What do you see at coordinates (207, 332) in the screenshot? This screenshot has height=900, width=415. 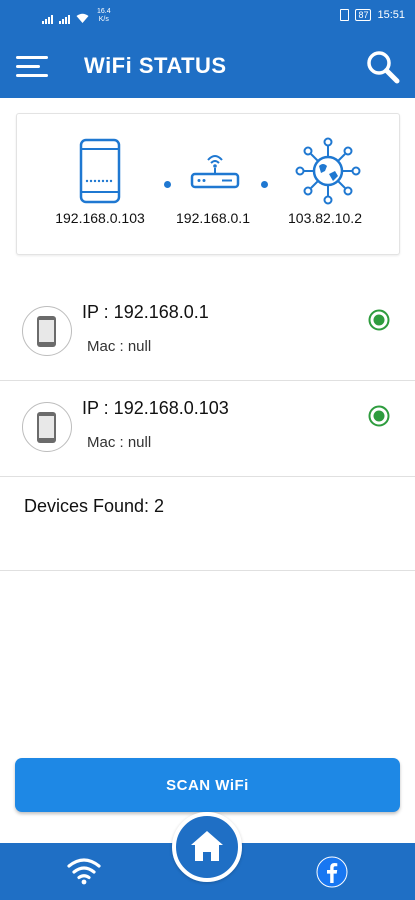 I see `device-list-item: IP : 192.168.0.1 Mac : null` at bounding box center [207, 332].